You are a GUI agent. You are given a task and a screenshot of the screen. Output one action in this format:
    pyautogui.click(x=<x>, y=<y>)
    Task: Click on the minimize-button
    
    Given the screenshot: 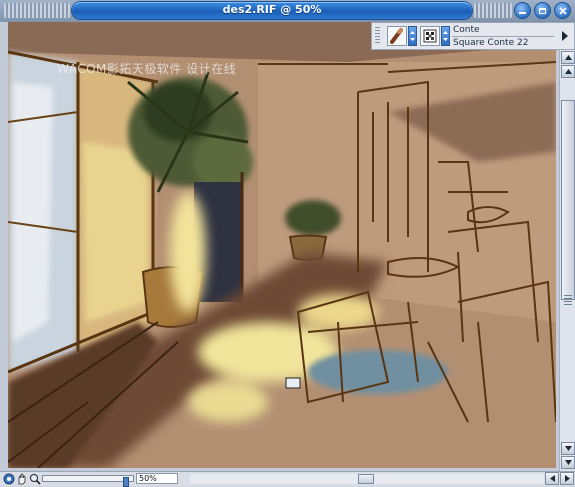 What is the action you would take?
    pyautogui.click(x=522, y=10)
    